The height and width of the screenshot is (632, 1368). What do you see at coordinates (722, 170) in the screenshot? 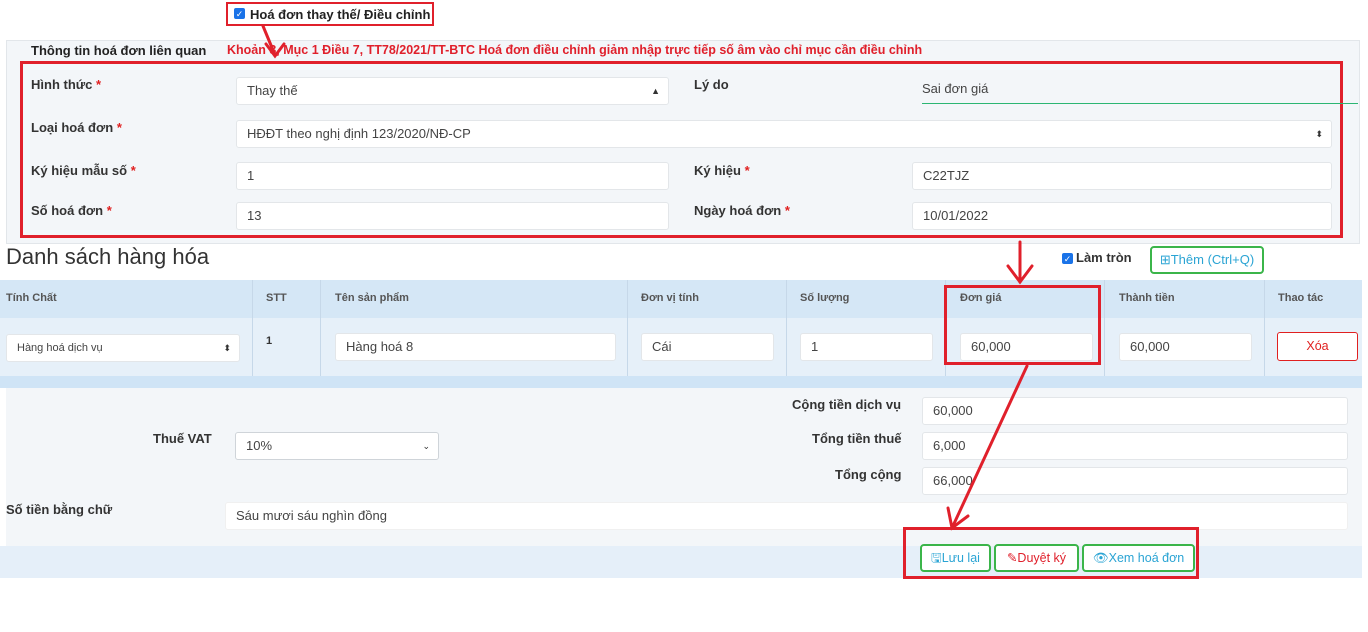
I see `symbol-label: Ký hiệu *` at bounding box center [722, 170].